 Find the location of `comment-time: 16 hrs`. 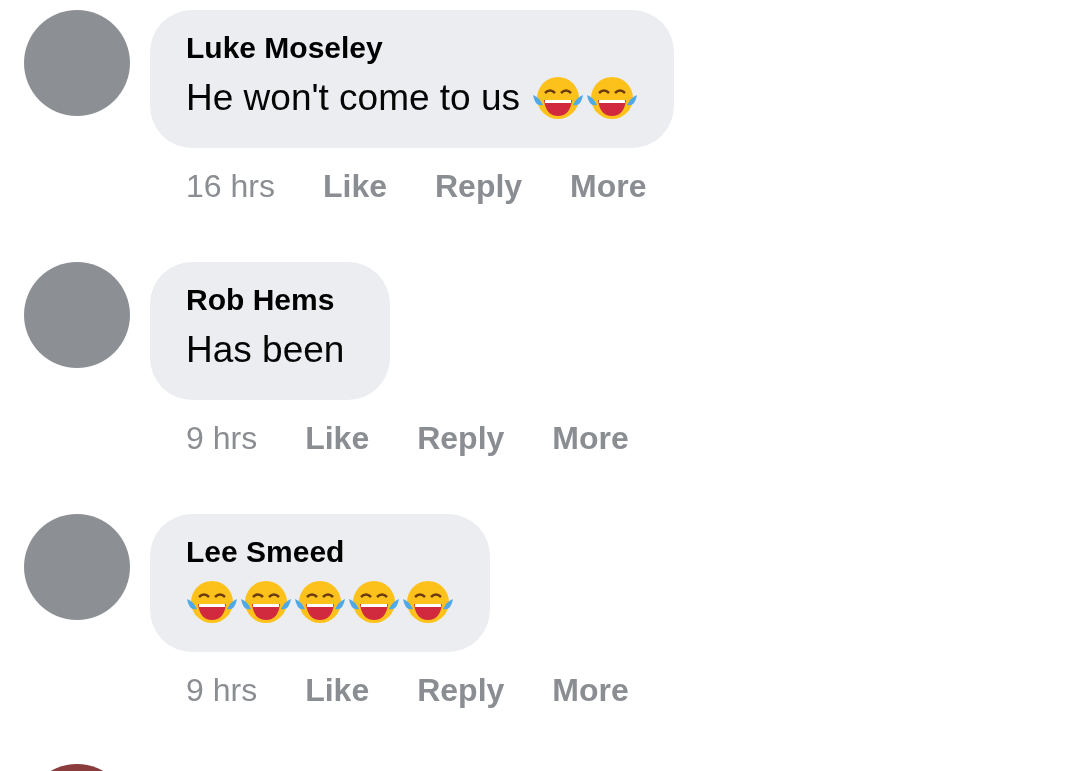

comment-time: 16 hrs is located at coordinates (230, 186).